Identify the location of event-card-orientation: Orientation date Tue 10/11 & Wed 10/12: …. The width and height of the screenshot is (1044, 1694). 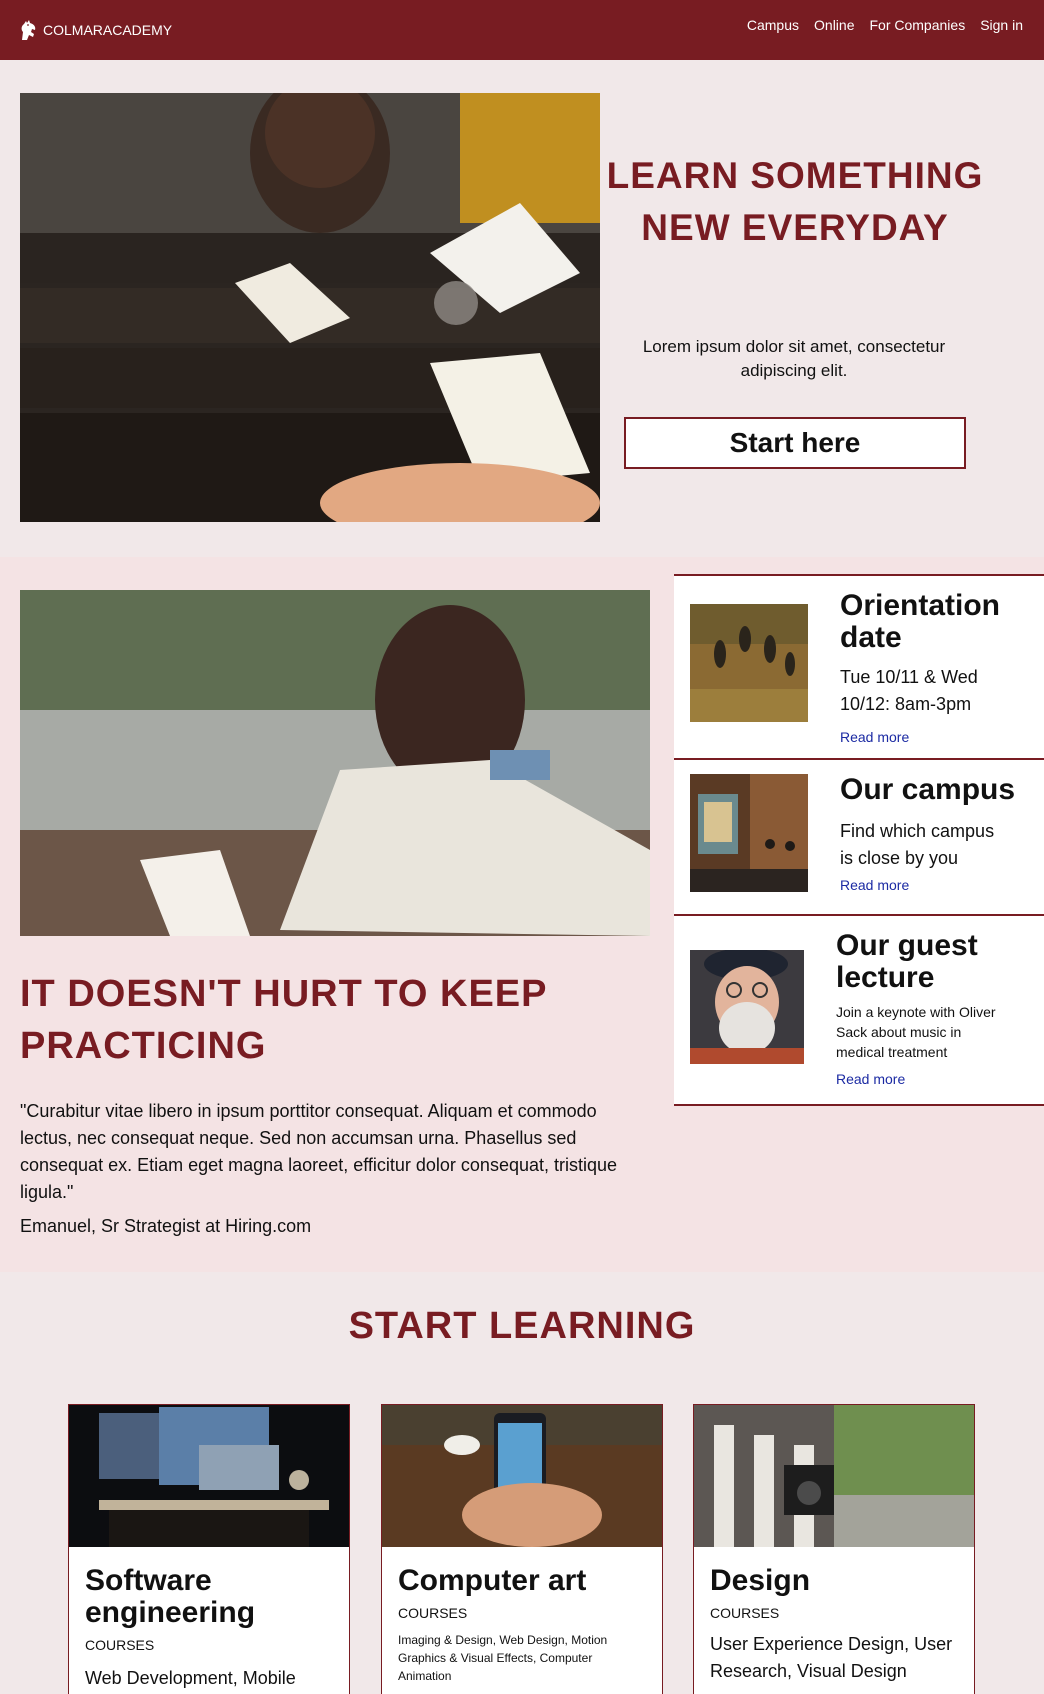
(859, 666).